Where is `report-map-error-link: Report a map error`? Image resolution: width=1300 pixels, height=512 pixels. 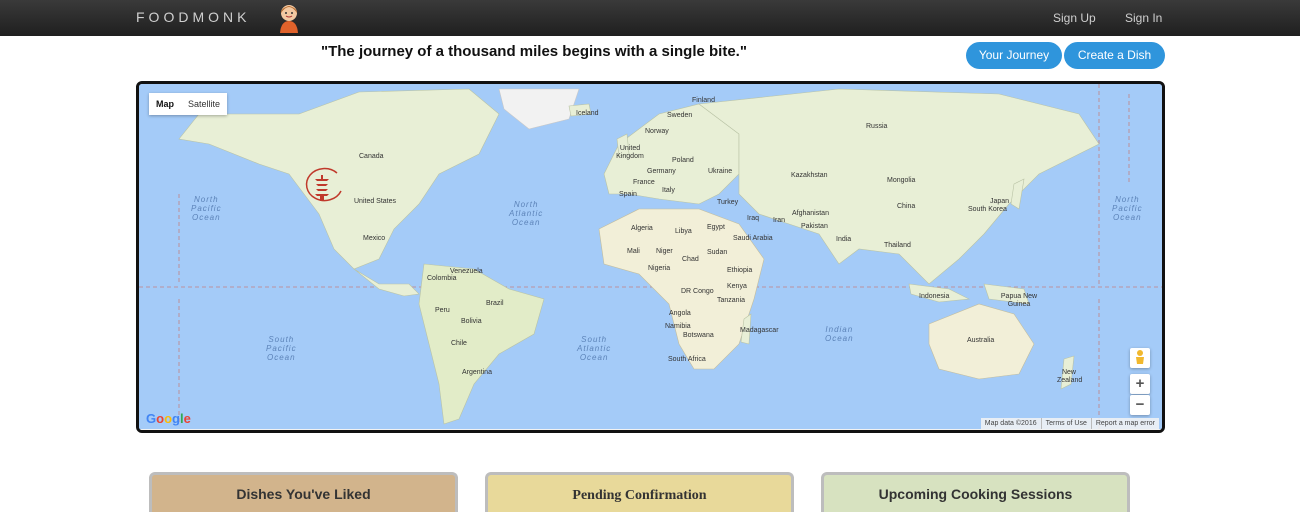 report-map-error-link: Report a map error is located at coordinates (1124, 423).